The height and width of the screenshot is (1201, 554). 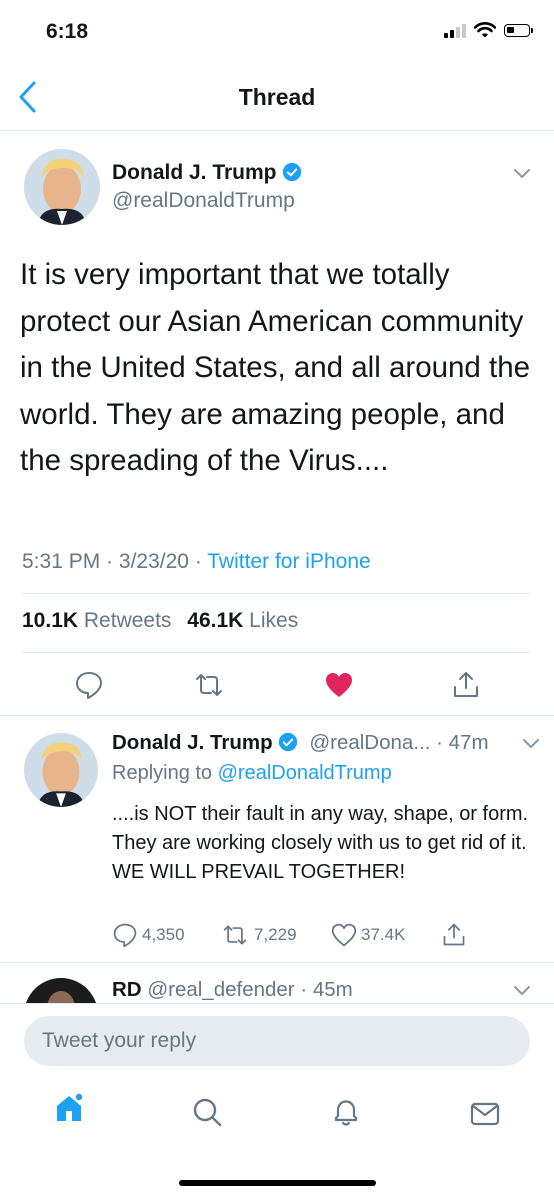 I want to click on retweets-count: 10.1K, so click(x=50, y=620).